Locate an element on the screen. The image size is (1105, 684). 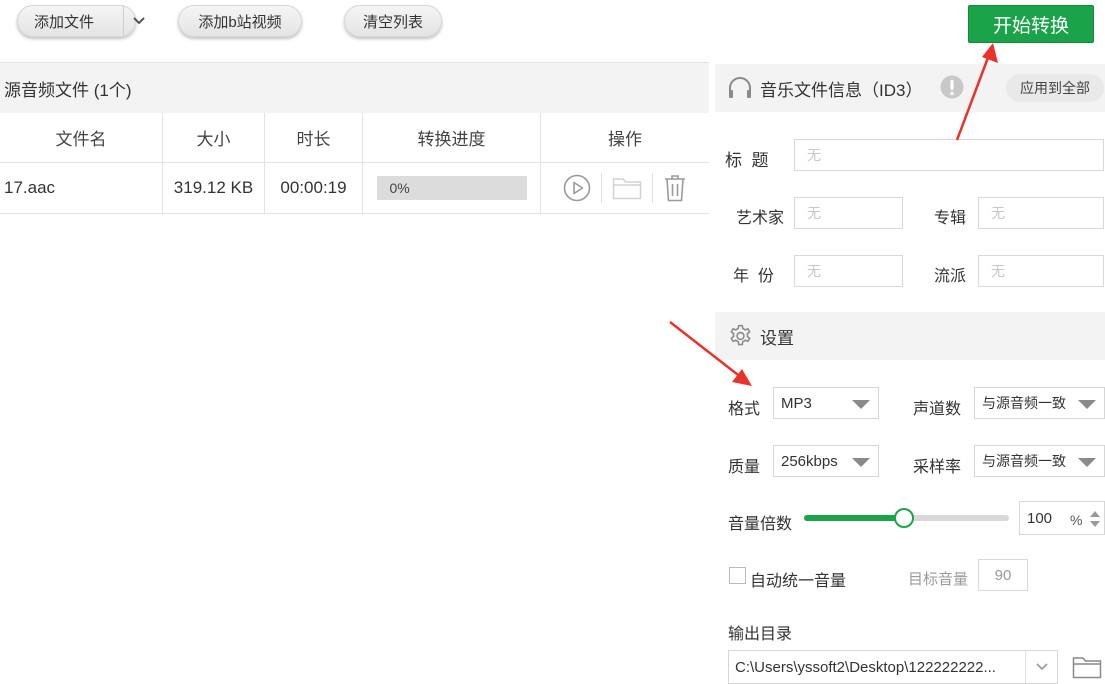
file-duration-cell: 00:00:19 is located at coordinates (314, 188).